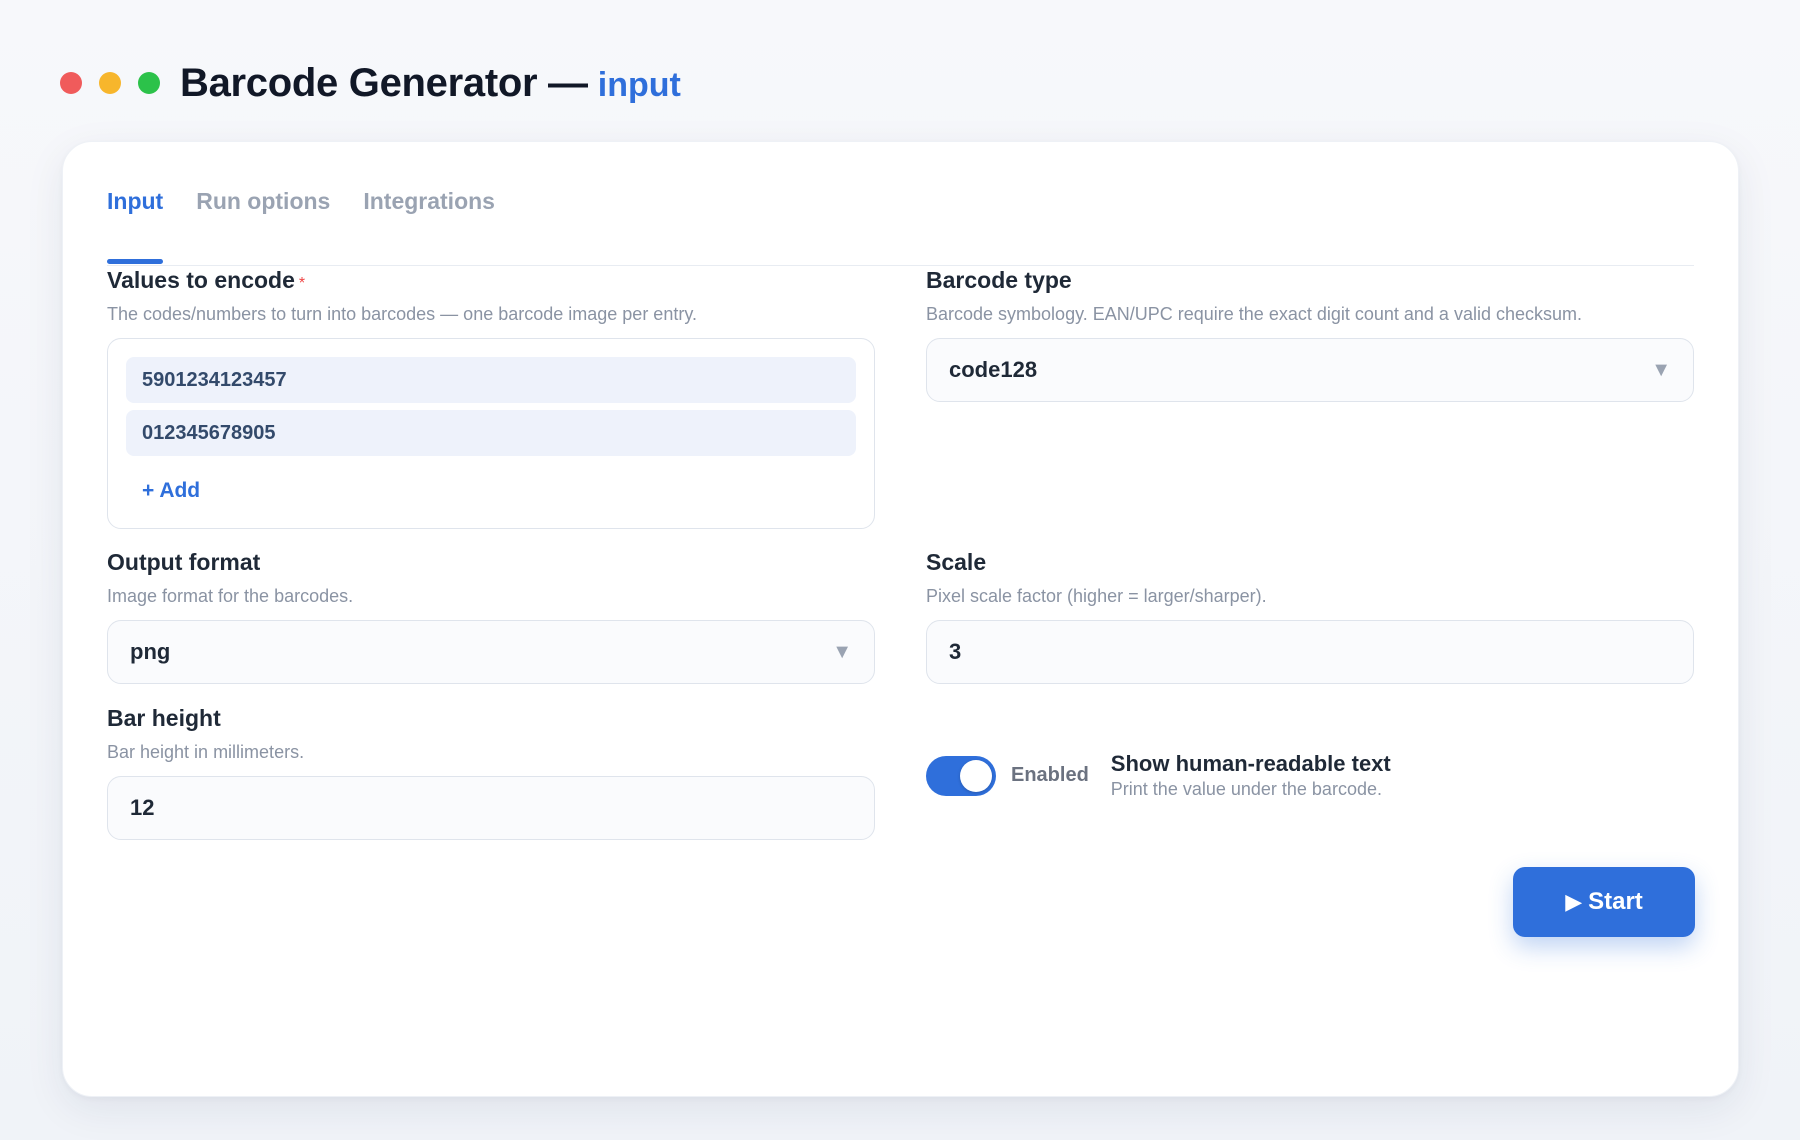 The height and width of the screenshot is (1140, 1800). Describe the element at coordinates (491, 652) in the screenshot. I see `output-format-select: png ▼` at that location.